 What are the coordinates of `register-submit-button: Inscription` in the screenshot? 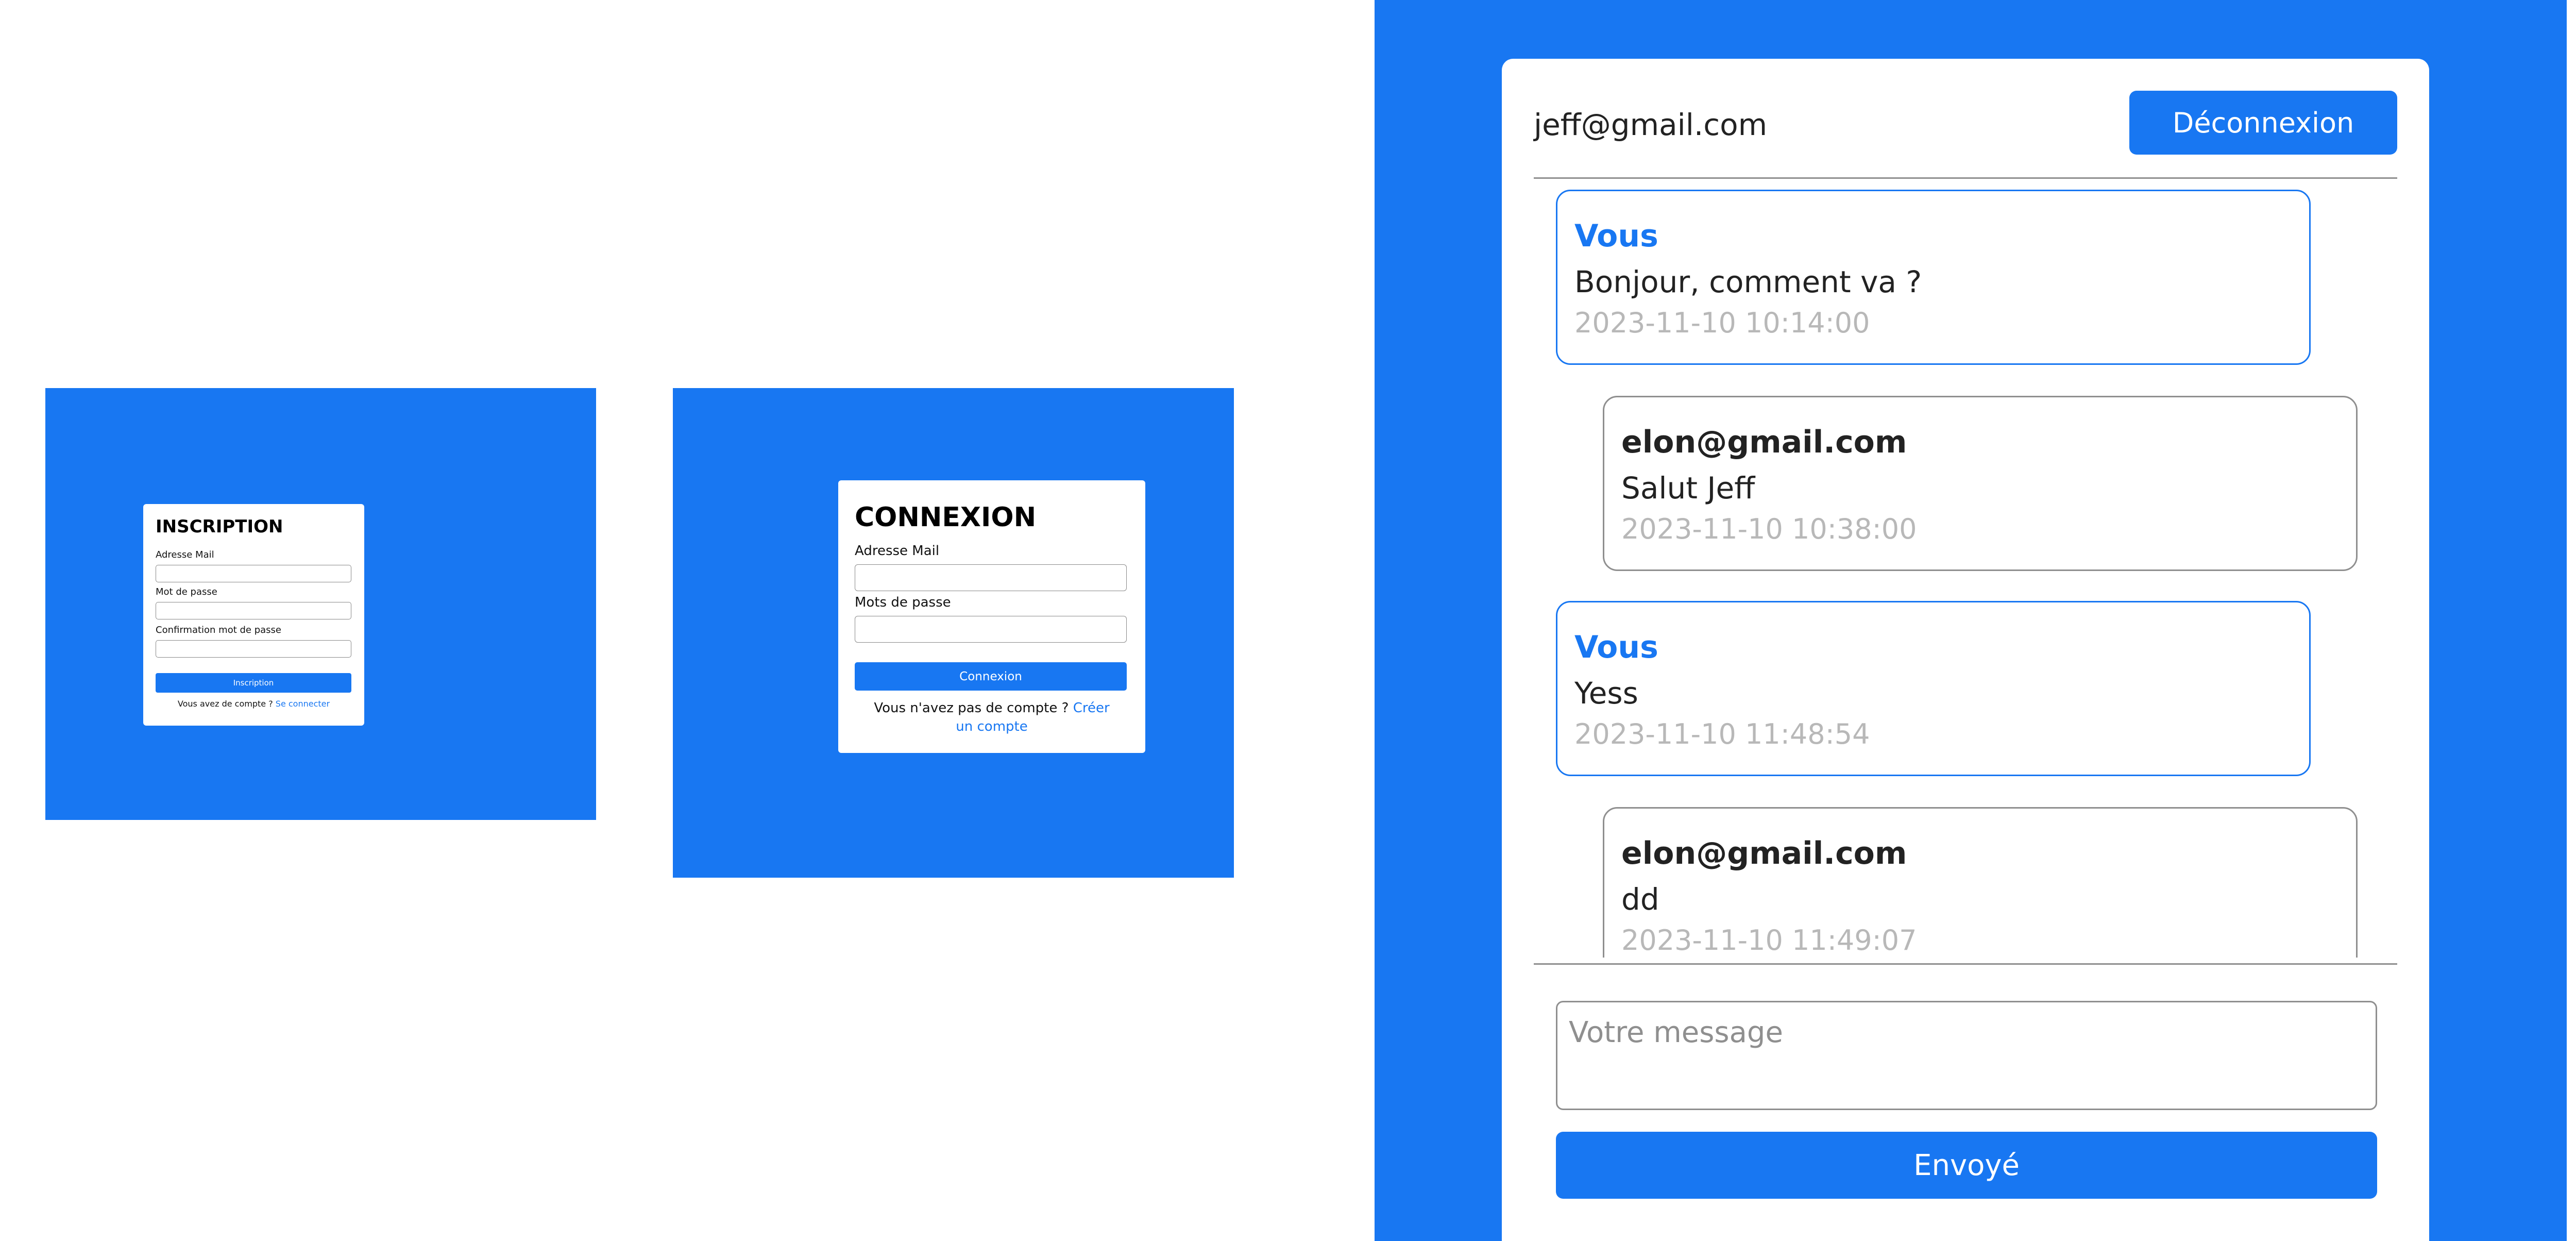 It's located at (253, 683).